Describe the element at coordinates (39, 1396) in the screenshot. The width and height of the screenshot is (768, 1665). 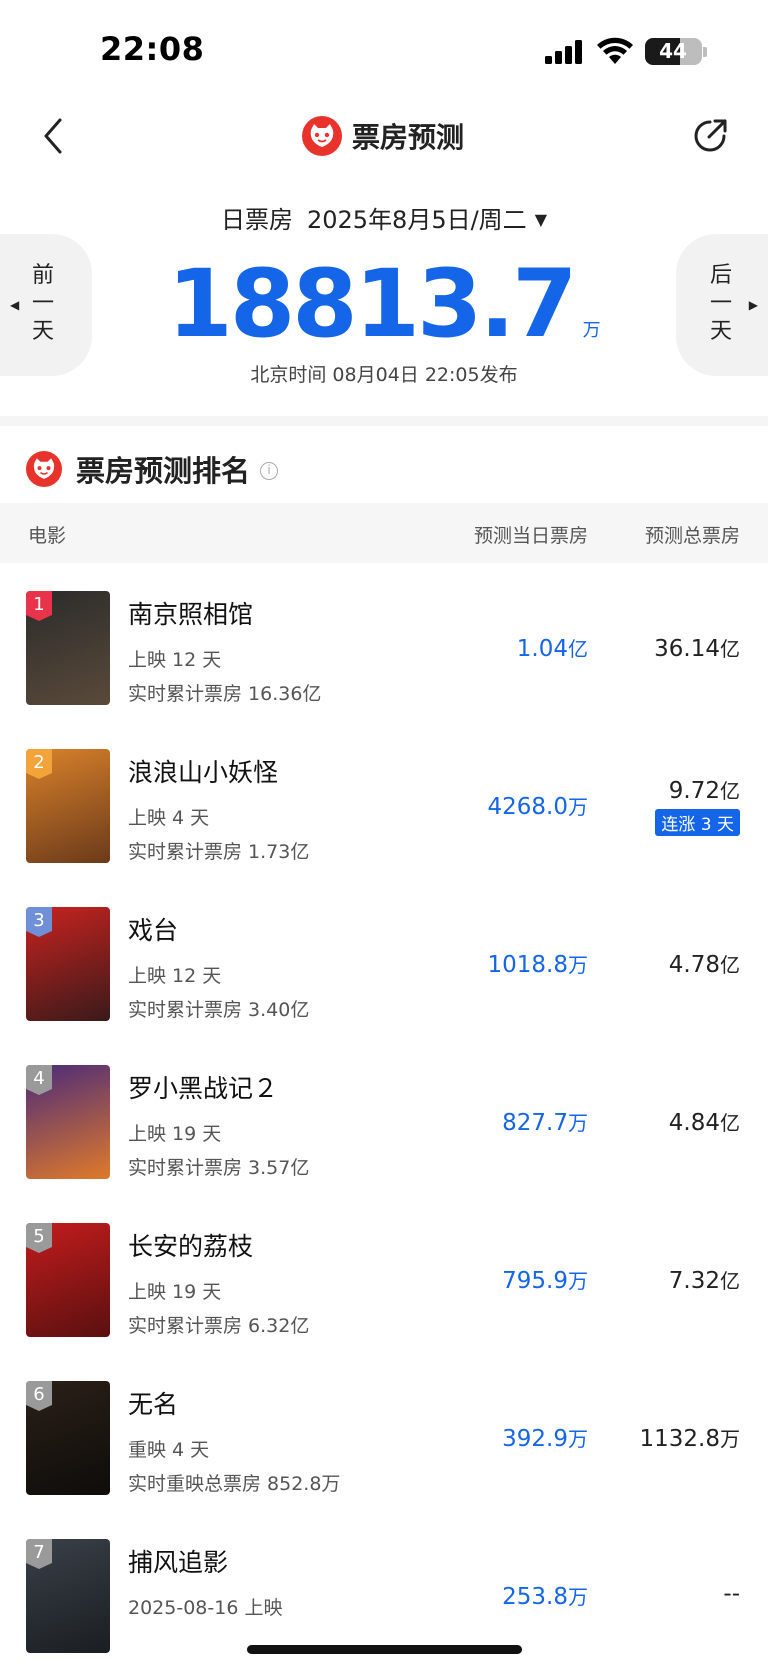
I see `rank-badge: 6` at that location.